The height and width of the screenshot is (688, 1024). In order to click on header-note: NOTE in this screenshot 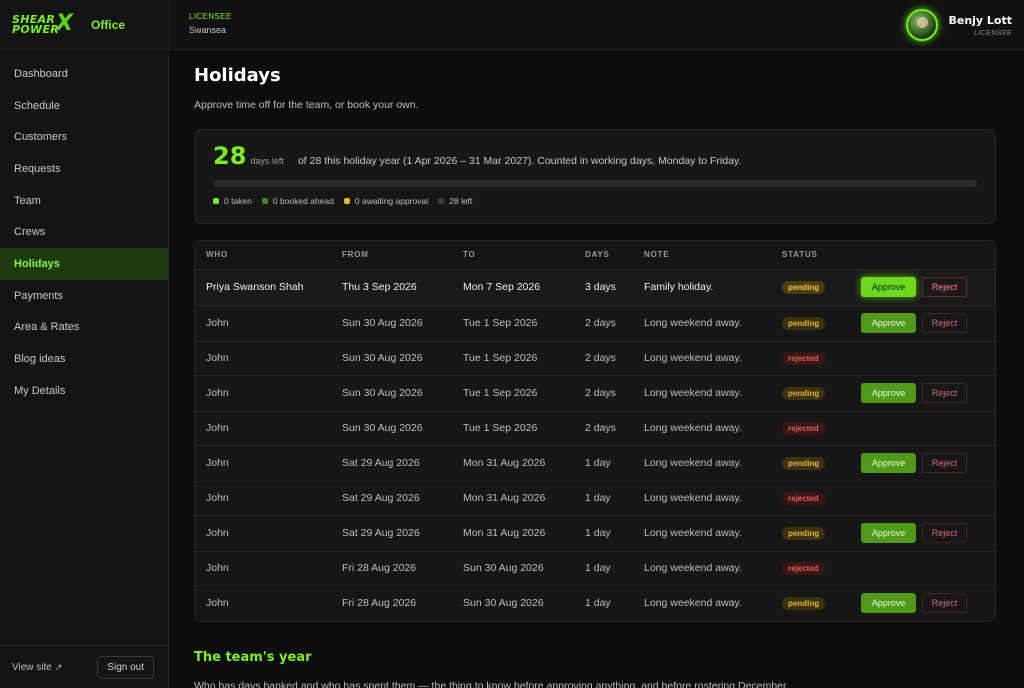, I will do `click(702, 255)`.